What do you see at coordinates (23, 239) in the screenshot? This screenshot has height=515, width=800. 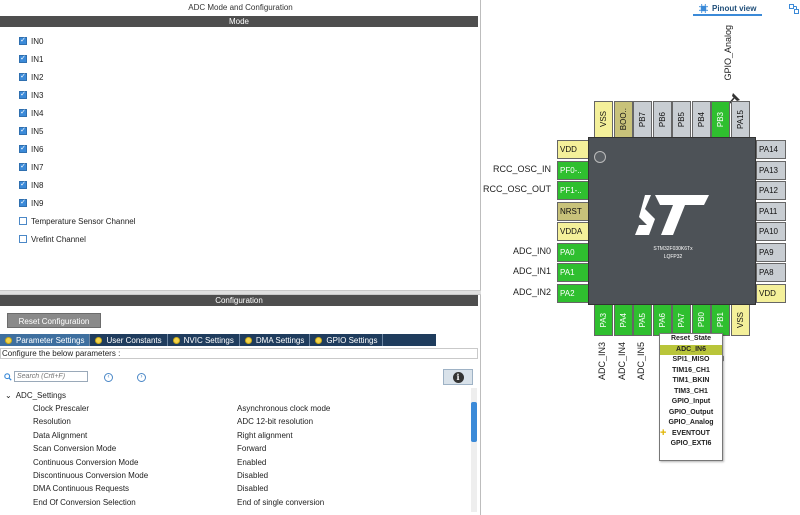 I see `checkbox-vrefint-channel` at bounding box center [23, 239].